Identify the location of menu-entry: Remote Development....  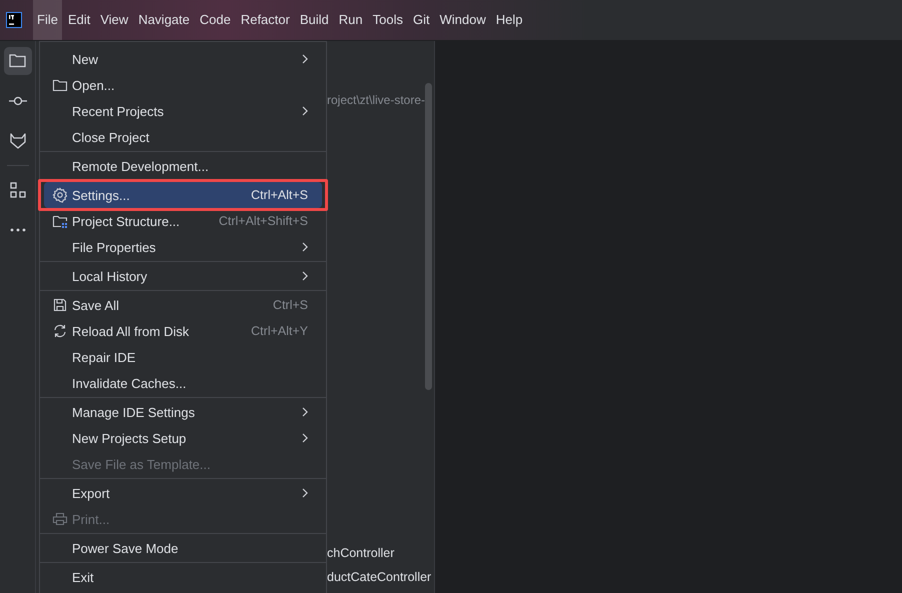
(183, 166).